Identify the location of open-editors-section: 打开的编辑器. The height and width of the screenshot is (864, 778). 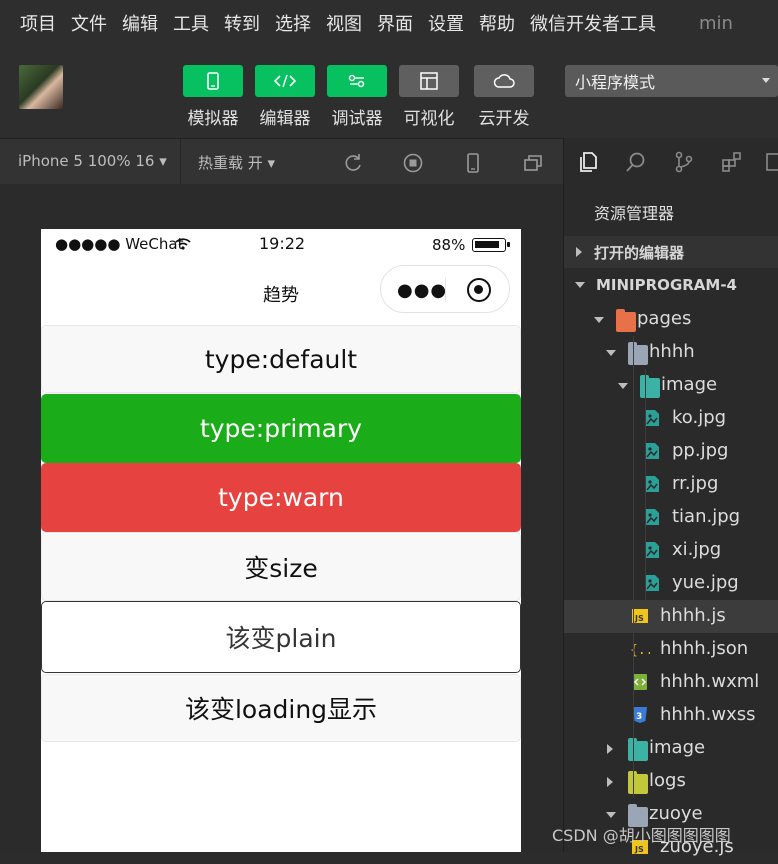
(671, 252).